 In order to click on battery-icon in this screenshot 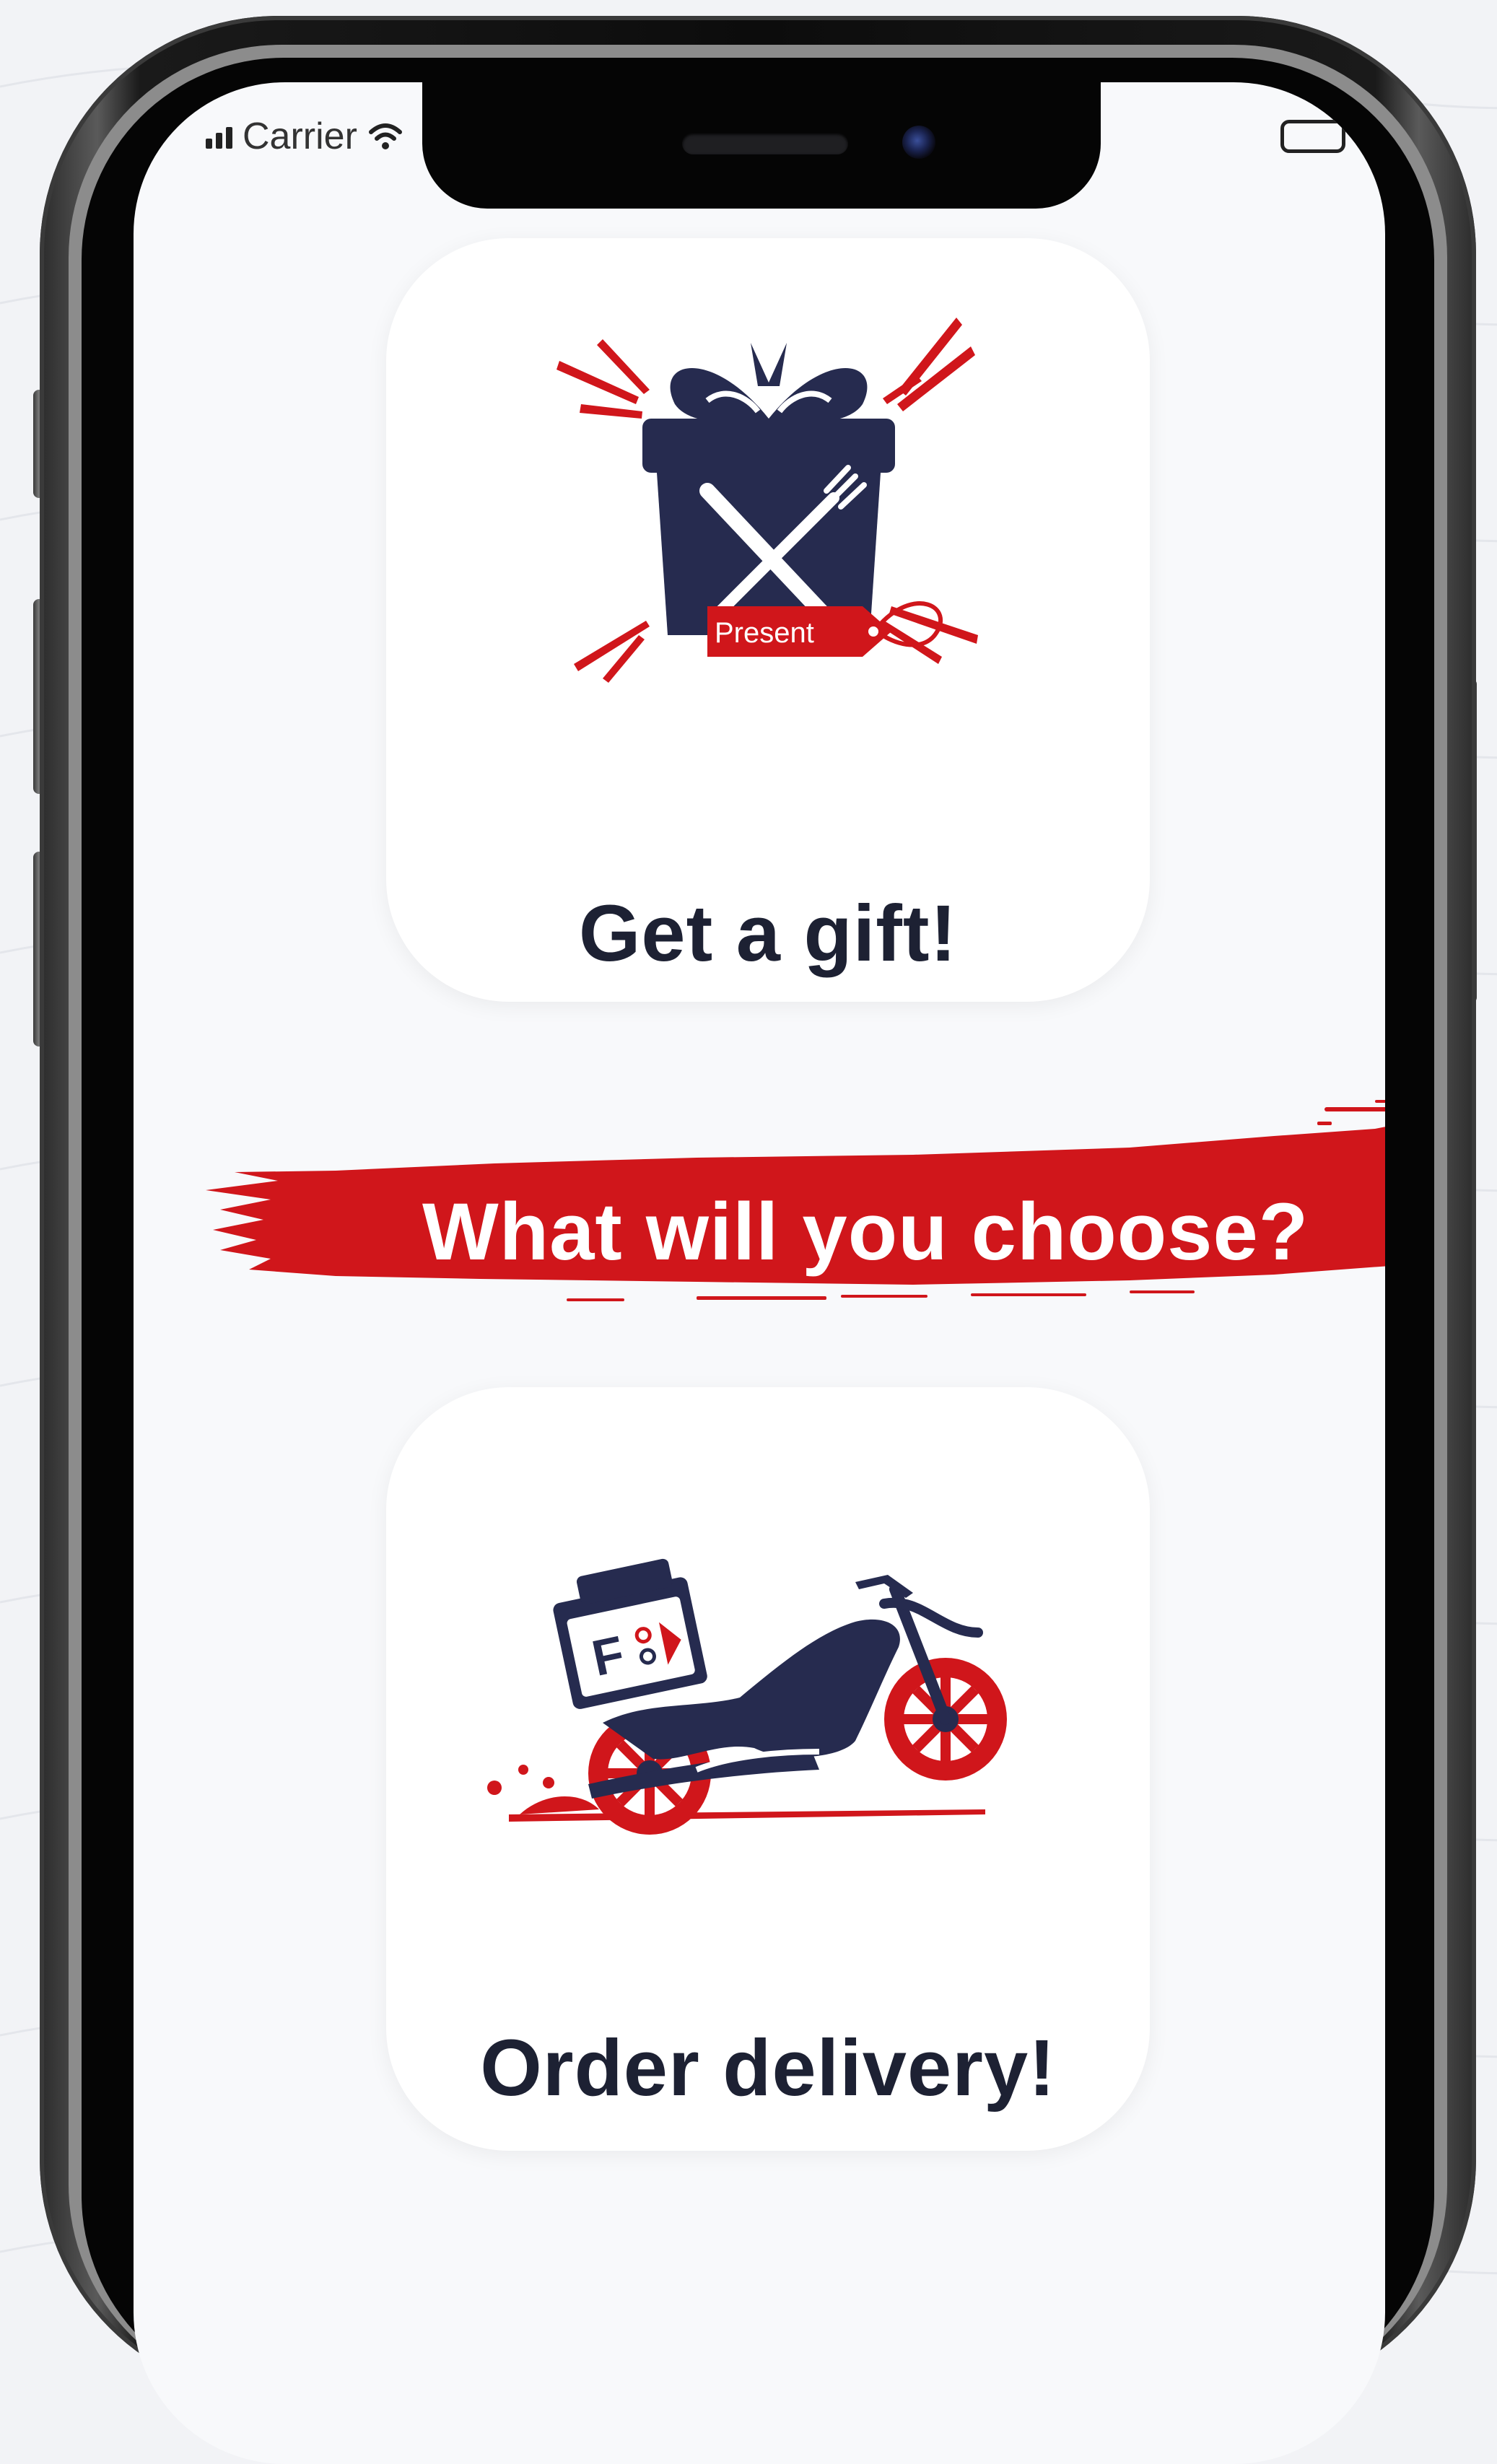, I will do `click(1312, 136)`.